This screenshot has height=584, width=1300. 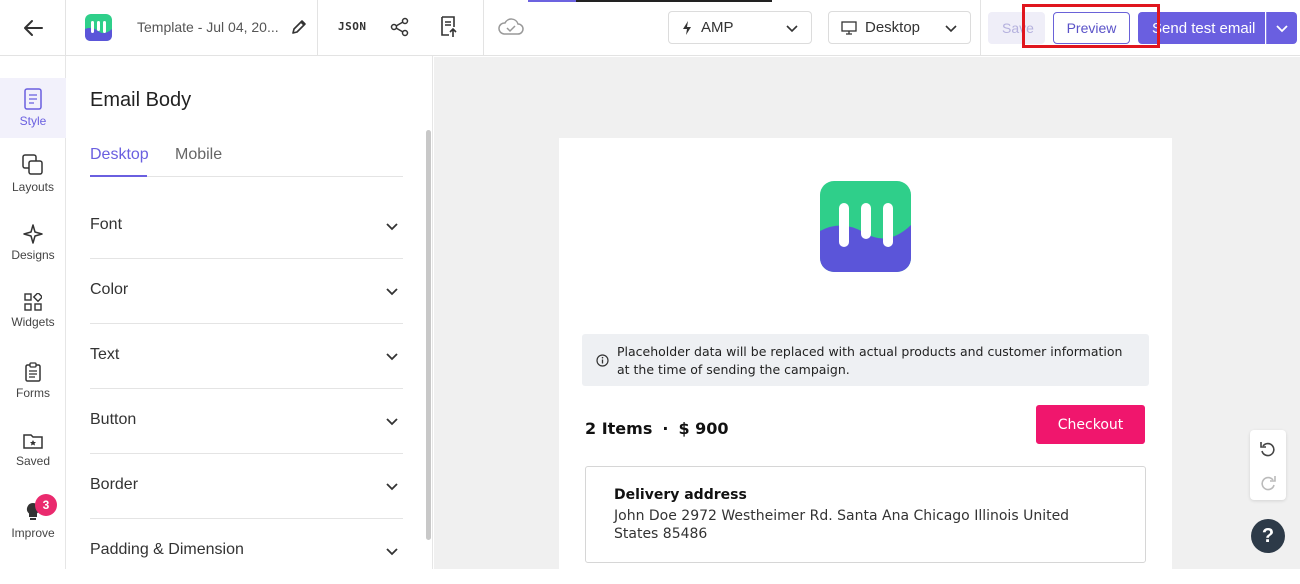 I want to click on active-tab-indicator, so click(x=118, y=176).